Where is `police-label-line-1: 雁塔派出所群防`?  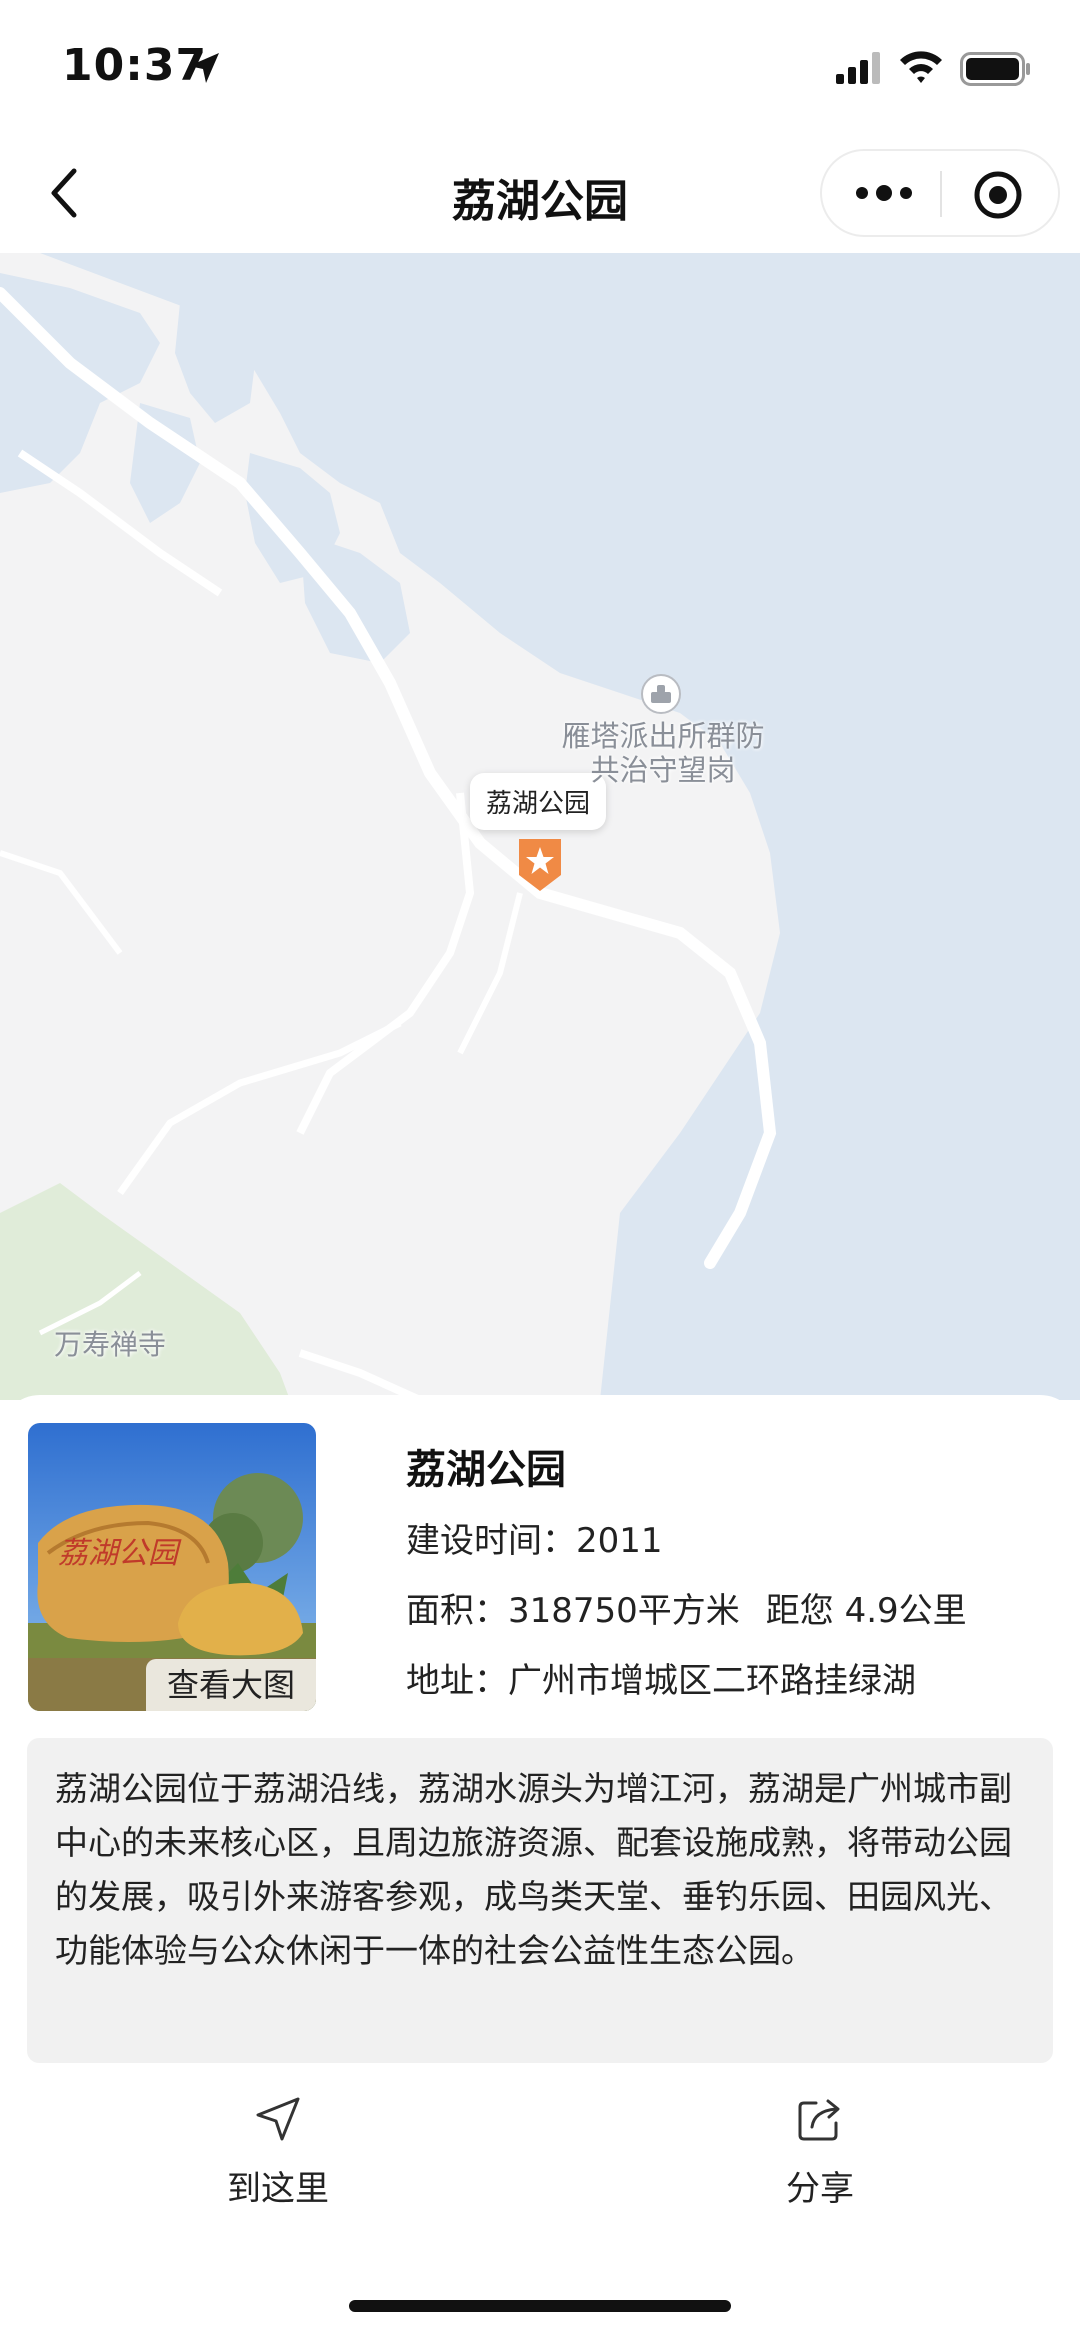
police-label-line-1: 雁塔派出所群防 is located at coordinates (663, 736).